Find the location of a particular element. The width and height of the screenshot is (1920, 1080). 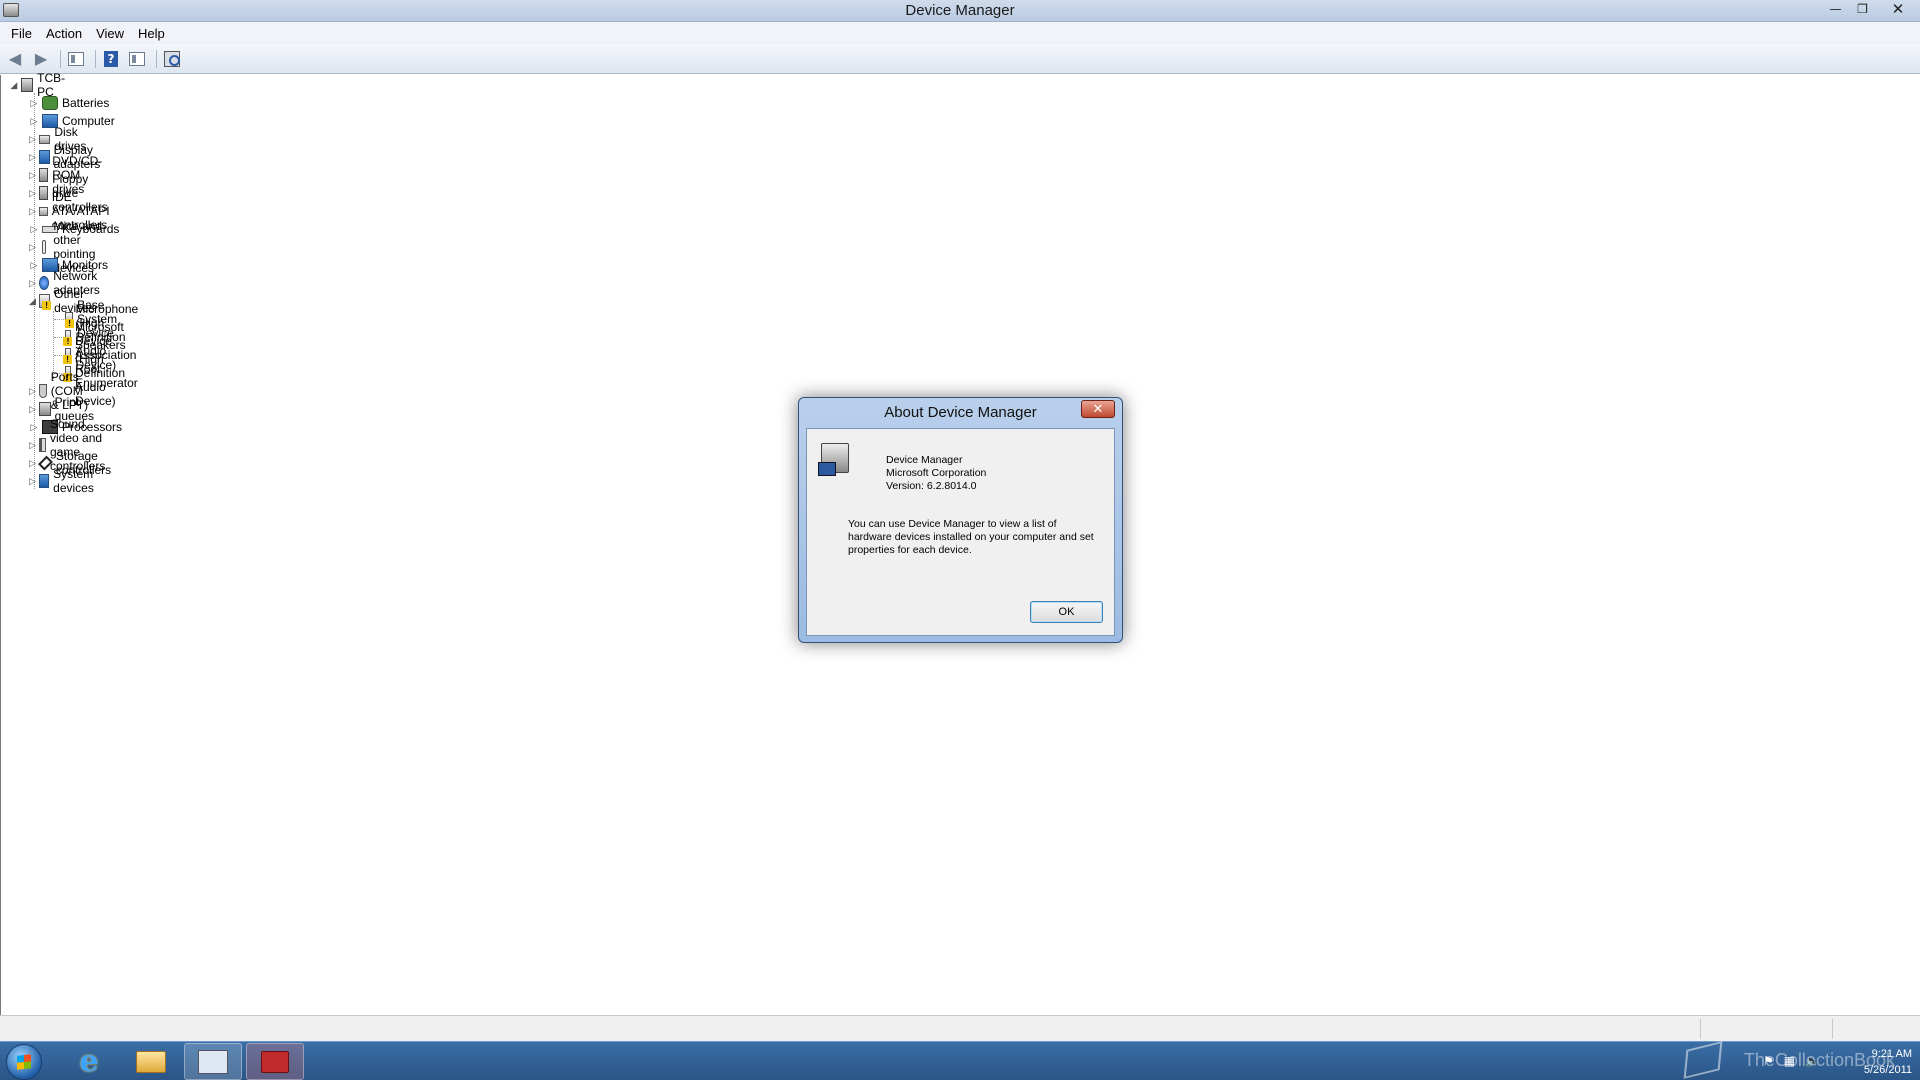

menu-action: Action is located at coordinates (64, 33).